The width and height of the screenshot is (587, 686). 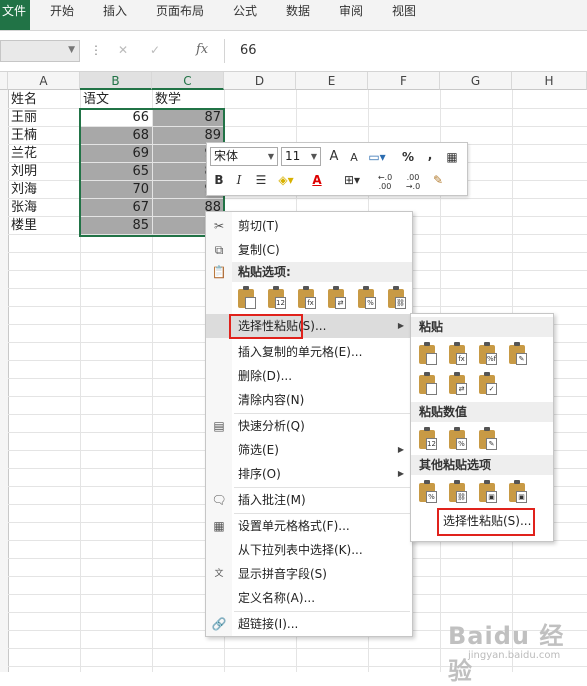 I want to click on bold-button: B, so click(x=219, y=180).